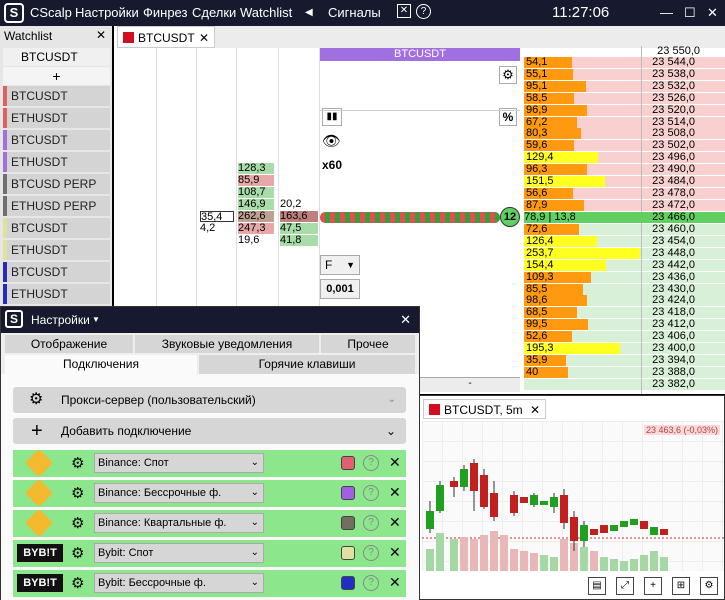 This screenshot has width=725, height=600. I want to click on watchlist-item: ETHUSD PERP, so click(56, 206).